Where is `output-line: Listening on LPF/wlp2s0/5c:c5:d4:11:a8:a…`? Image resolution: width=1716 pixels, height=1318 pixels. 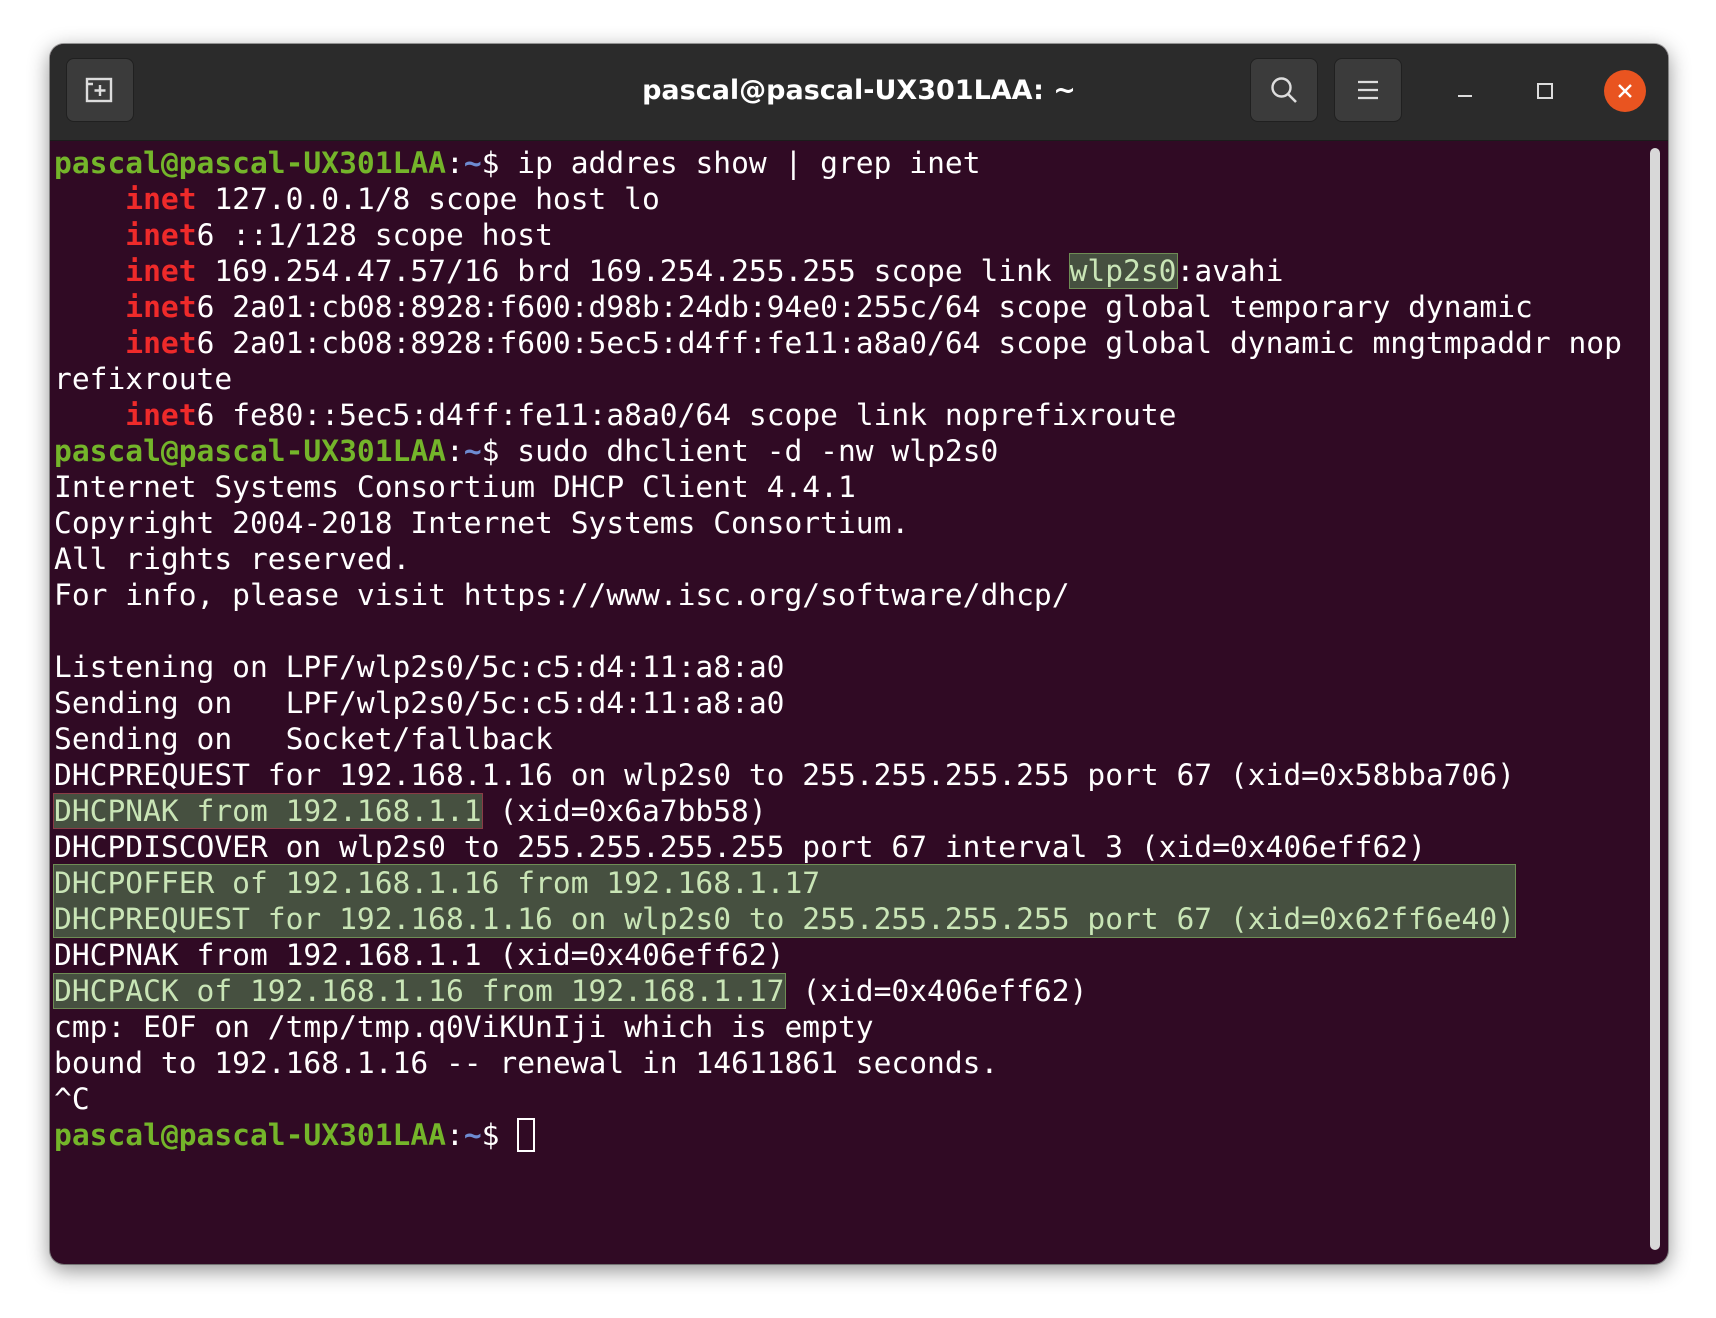 output-line: Listening on LPF/wlp2s0/5c:c5:d4:11:a8:a… is located at coordinates (419, 667).